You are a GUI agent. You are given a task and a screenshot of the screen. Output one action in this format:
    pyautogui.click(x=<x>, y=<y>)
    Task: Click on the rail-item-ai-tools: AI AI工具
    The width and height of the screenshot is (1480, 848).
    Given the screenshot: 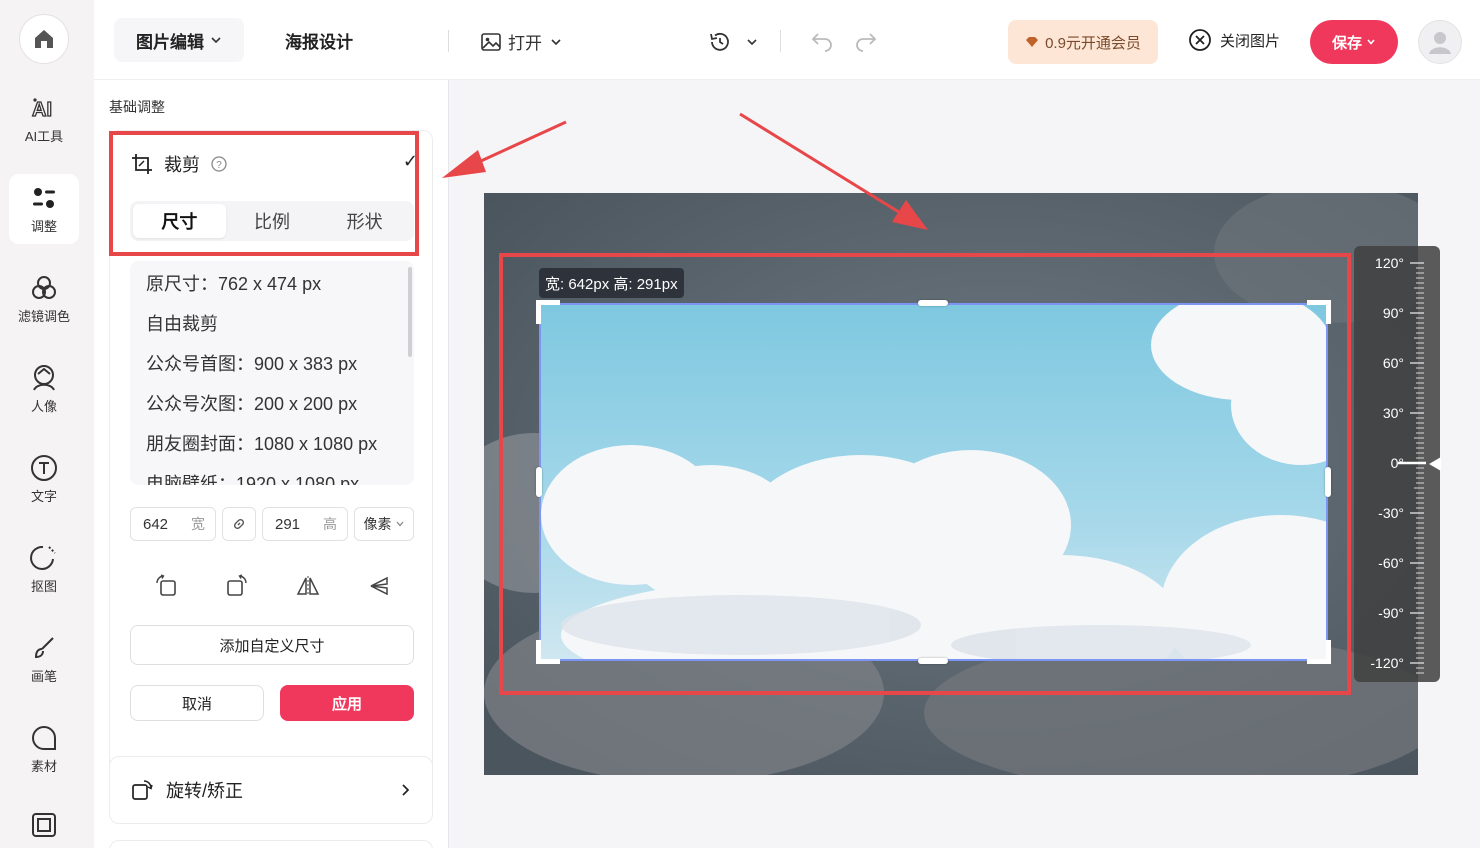 What is the action you would take?
    pyautogui.click(x=44, y=119)
    